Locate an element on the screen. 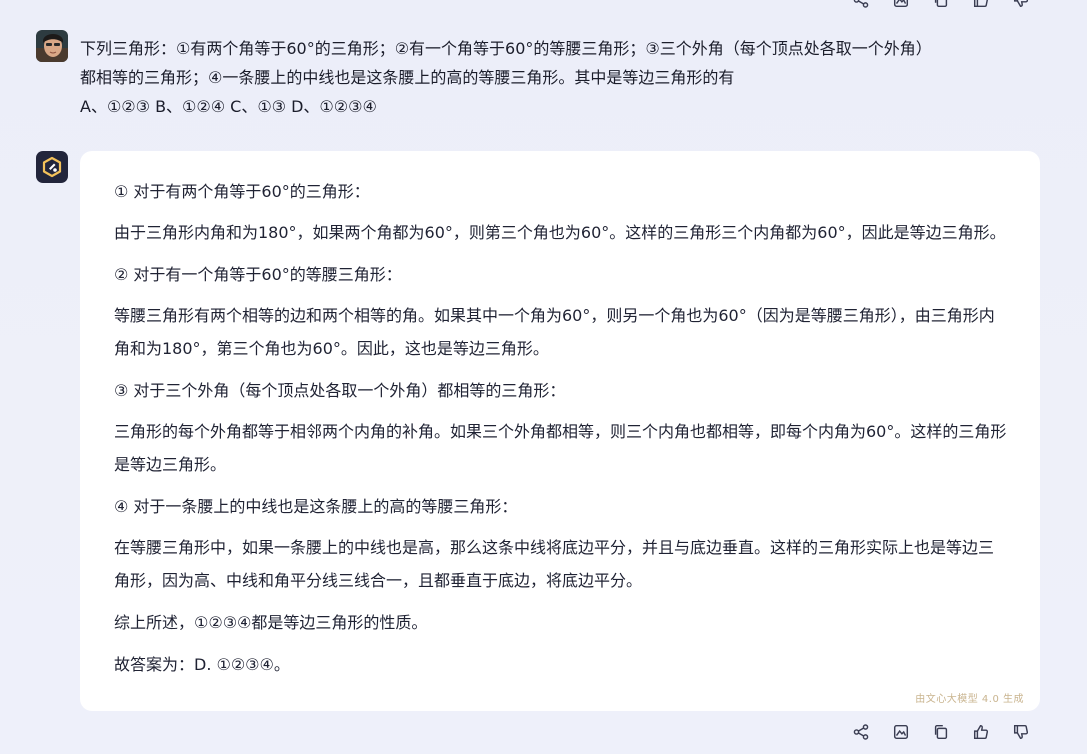 The image size is (1087, 754). answer-section-heading: ① 对于有两个角等于60°的三角形： is located at coordinates (242, 191).